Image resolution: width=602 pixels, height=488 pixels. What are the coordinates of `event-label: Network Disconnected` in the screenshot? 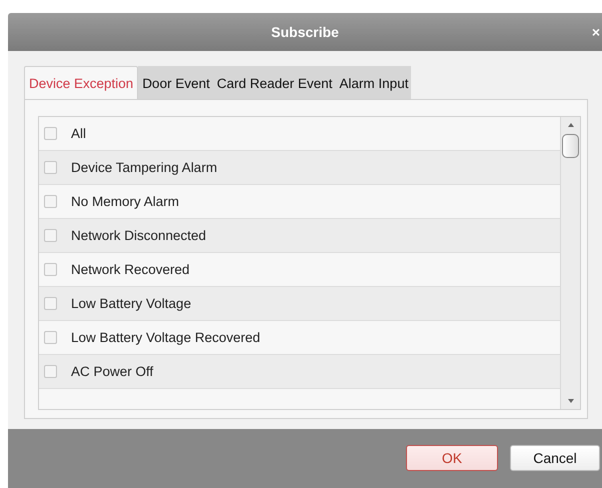 It's located at (138, 236).